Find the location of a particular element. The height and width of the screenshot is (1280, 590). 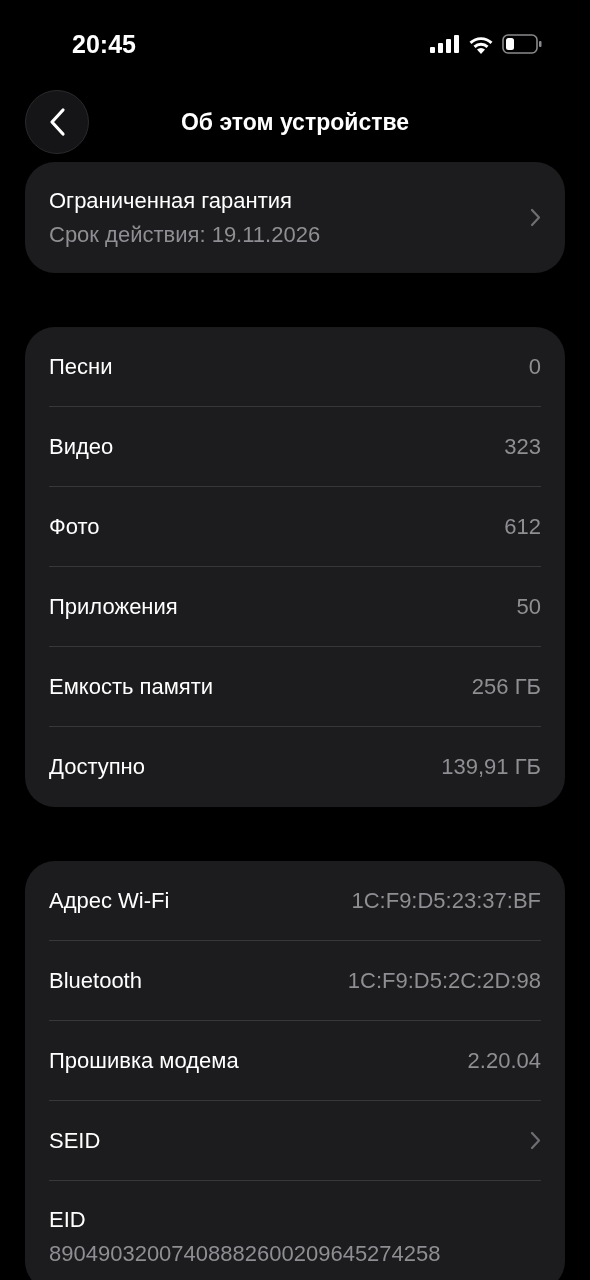

warranty-row: Ограниченная гарантия Срок действия: 19.11.2026 is located at coordinates (295, 217).